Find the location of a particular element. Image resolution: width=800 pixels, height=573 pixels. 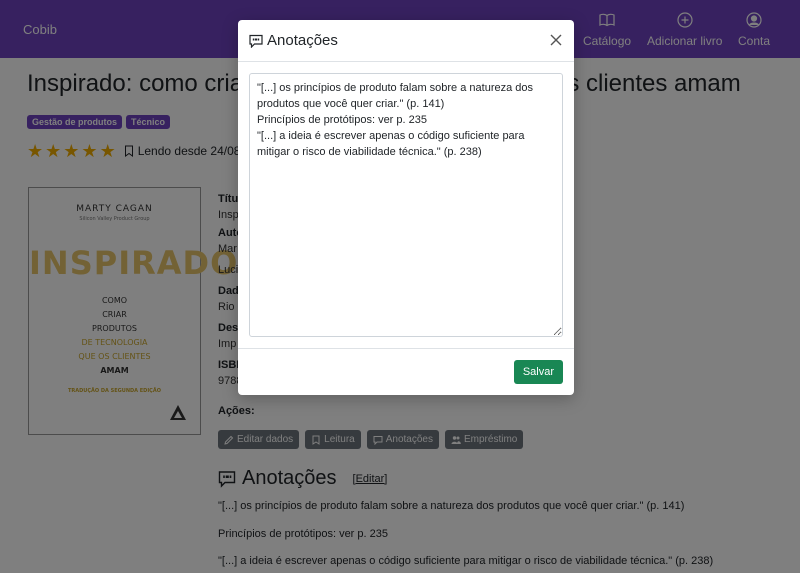

chat-quote-icon is located at coordinates (256, 41).